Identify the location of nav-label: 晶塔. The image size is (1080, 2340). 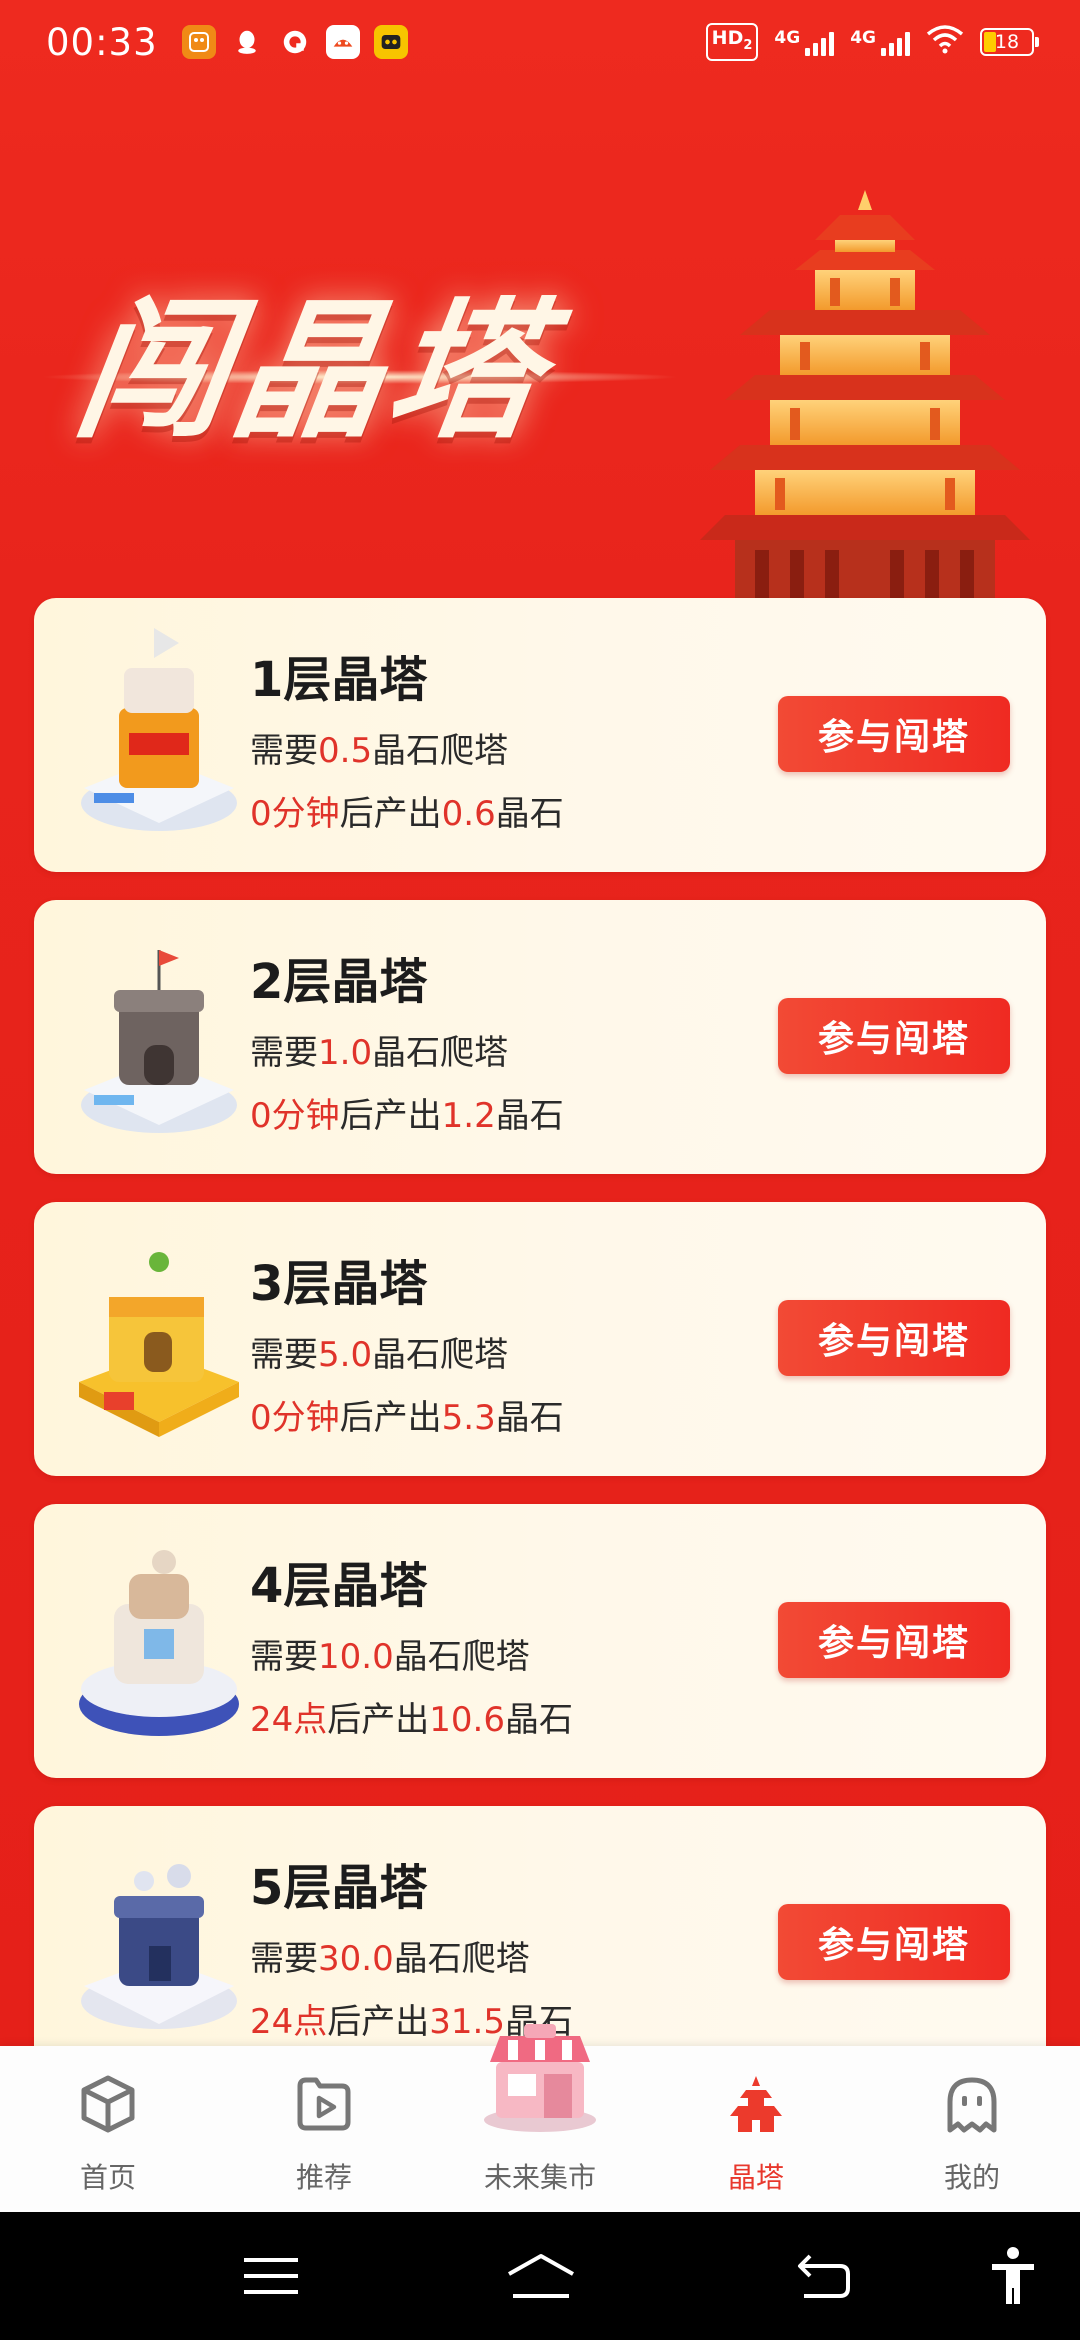
(755, 2177).